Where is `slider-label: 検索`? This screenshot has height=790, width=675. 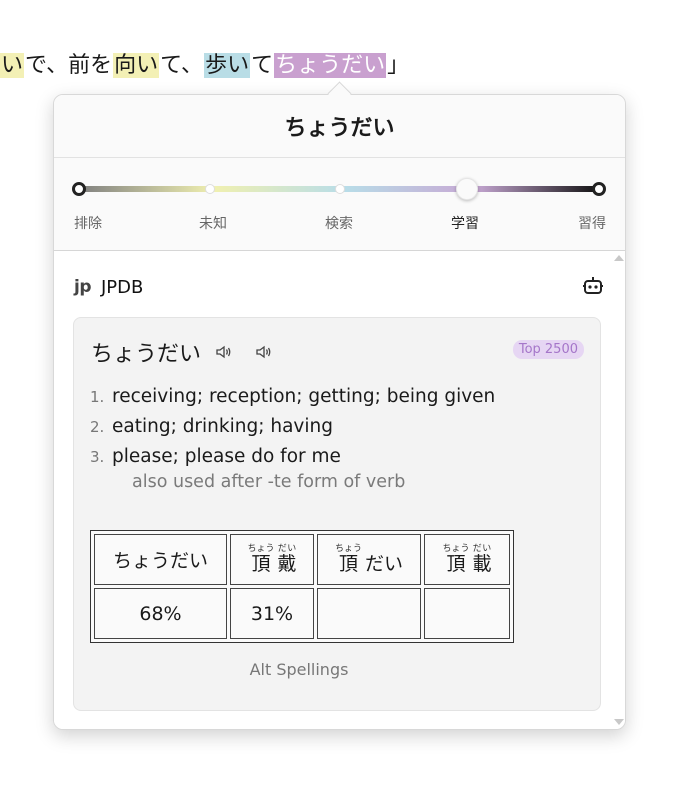
slider-label: 検索 is located at coordinates (339, 223).